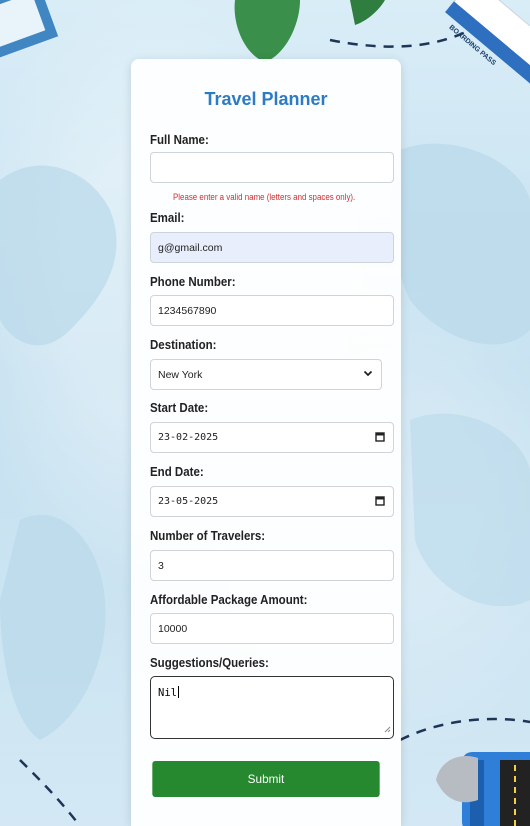 Image resolution: width=530 pixels, height=826 pixels. I want to click on queries-textarea: Nil, so click(272, 707).